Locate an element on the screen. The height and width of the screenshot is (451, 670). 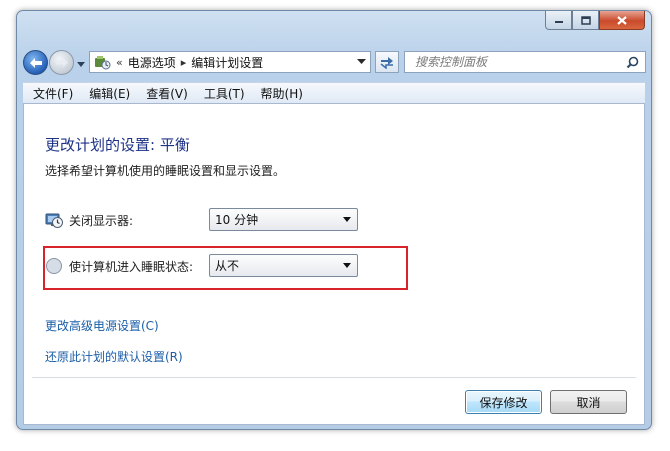
maximize-button is located at coordinates (585, 20).